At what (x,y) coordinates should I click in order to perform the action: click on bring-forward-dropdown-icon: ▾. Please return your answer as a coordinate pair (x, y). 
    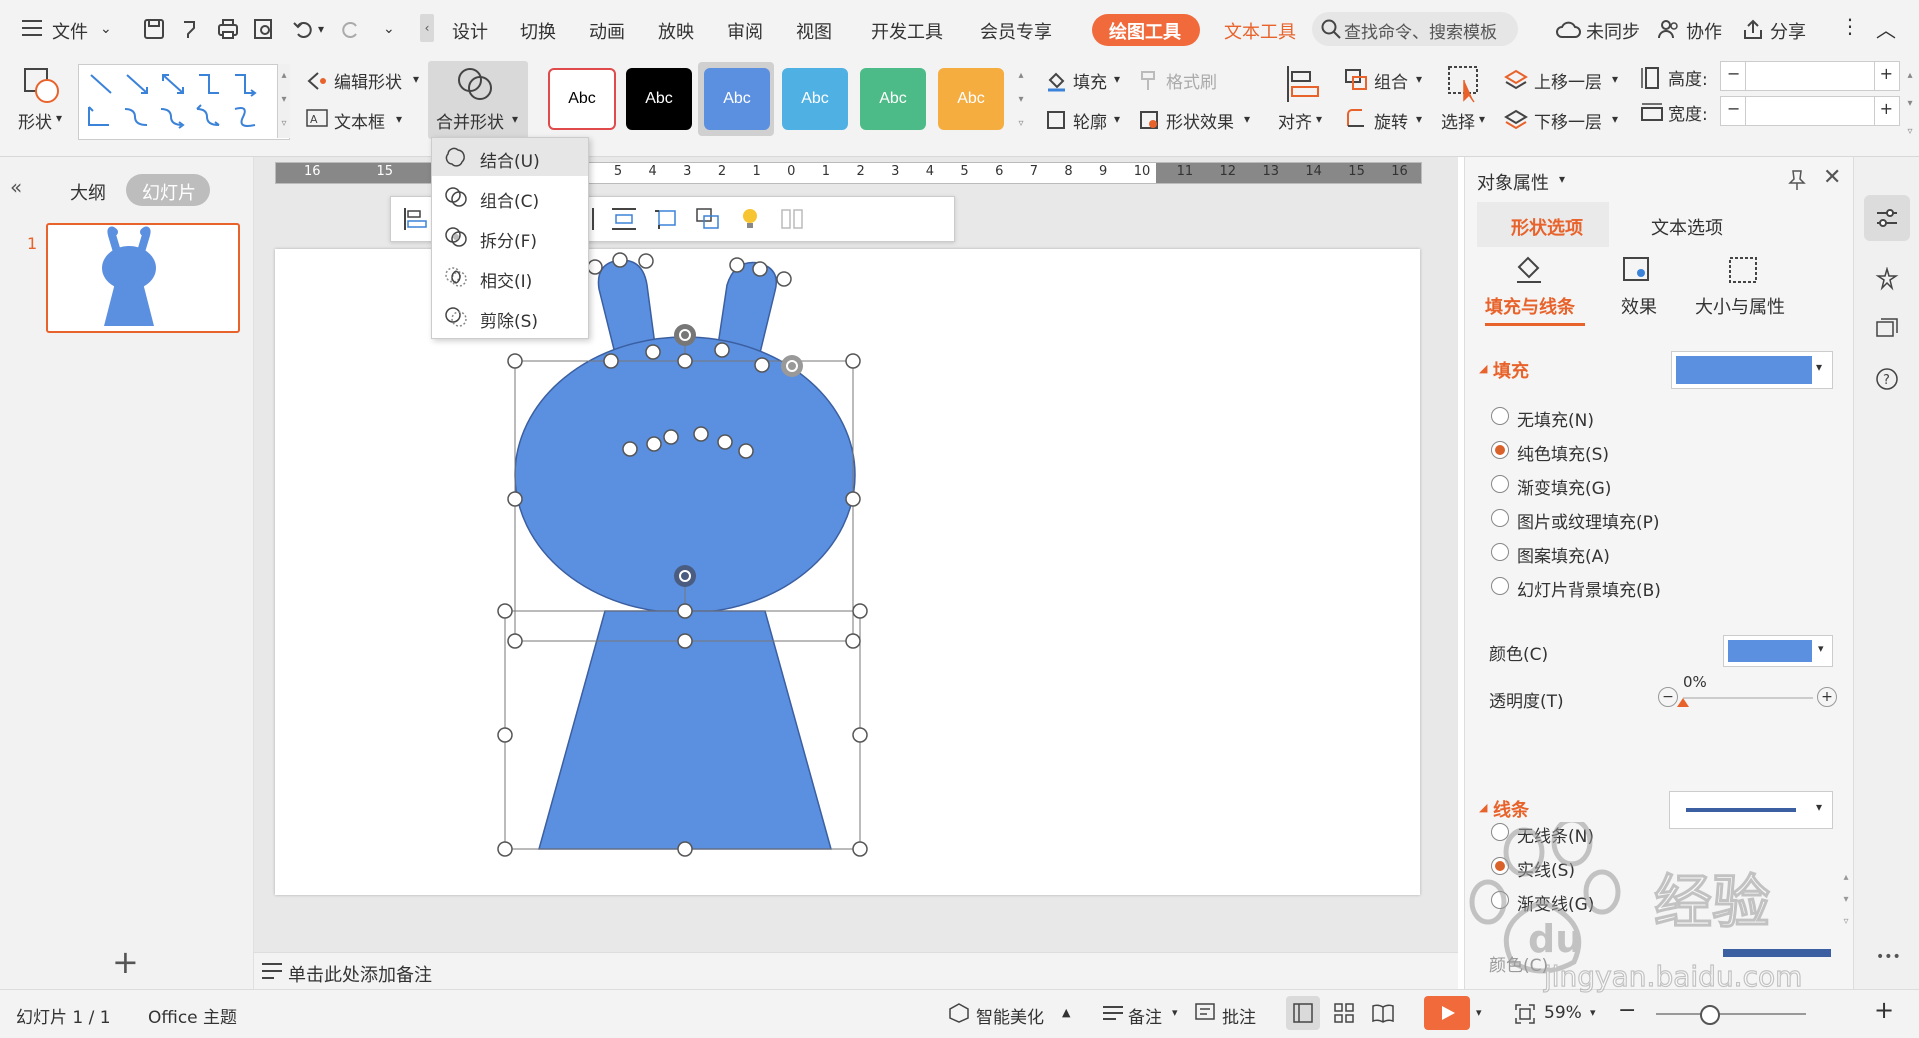
    Looking at the image, I should click on (1615, 79).